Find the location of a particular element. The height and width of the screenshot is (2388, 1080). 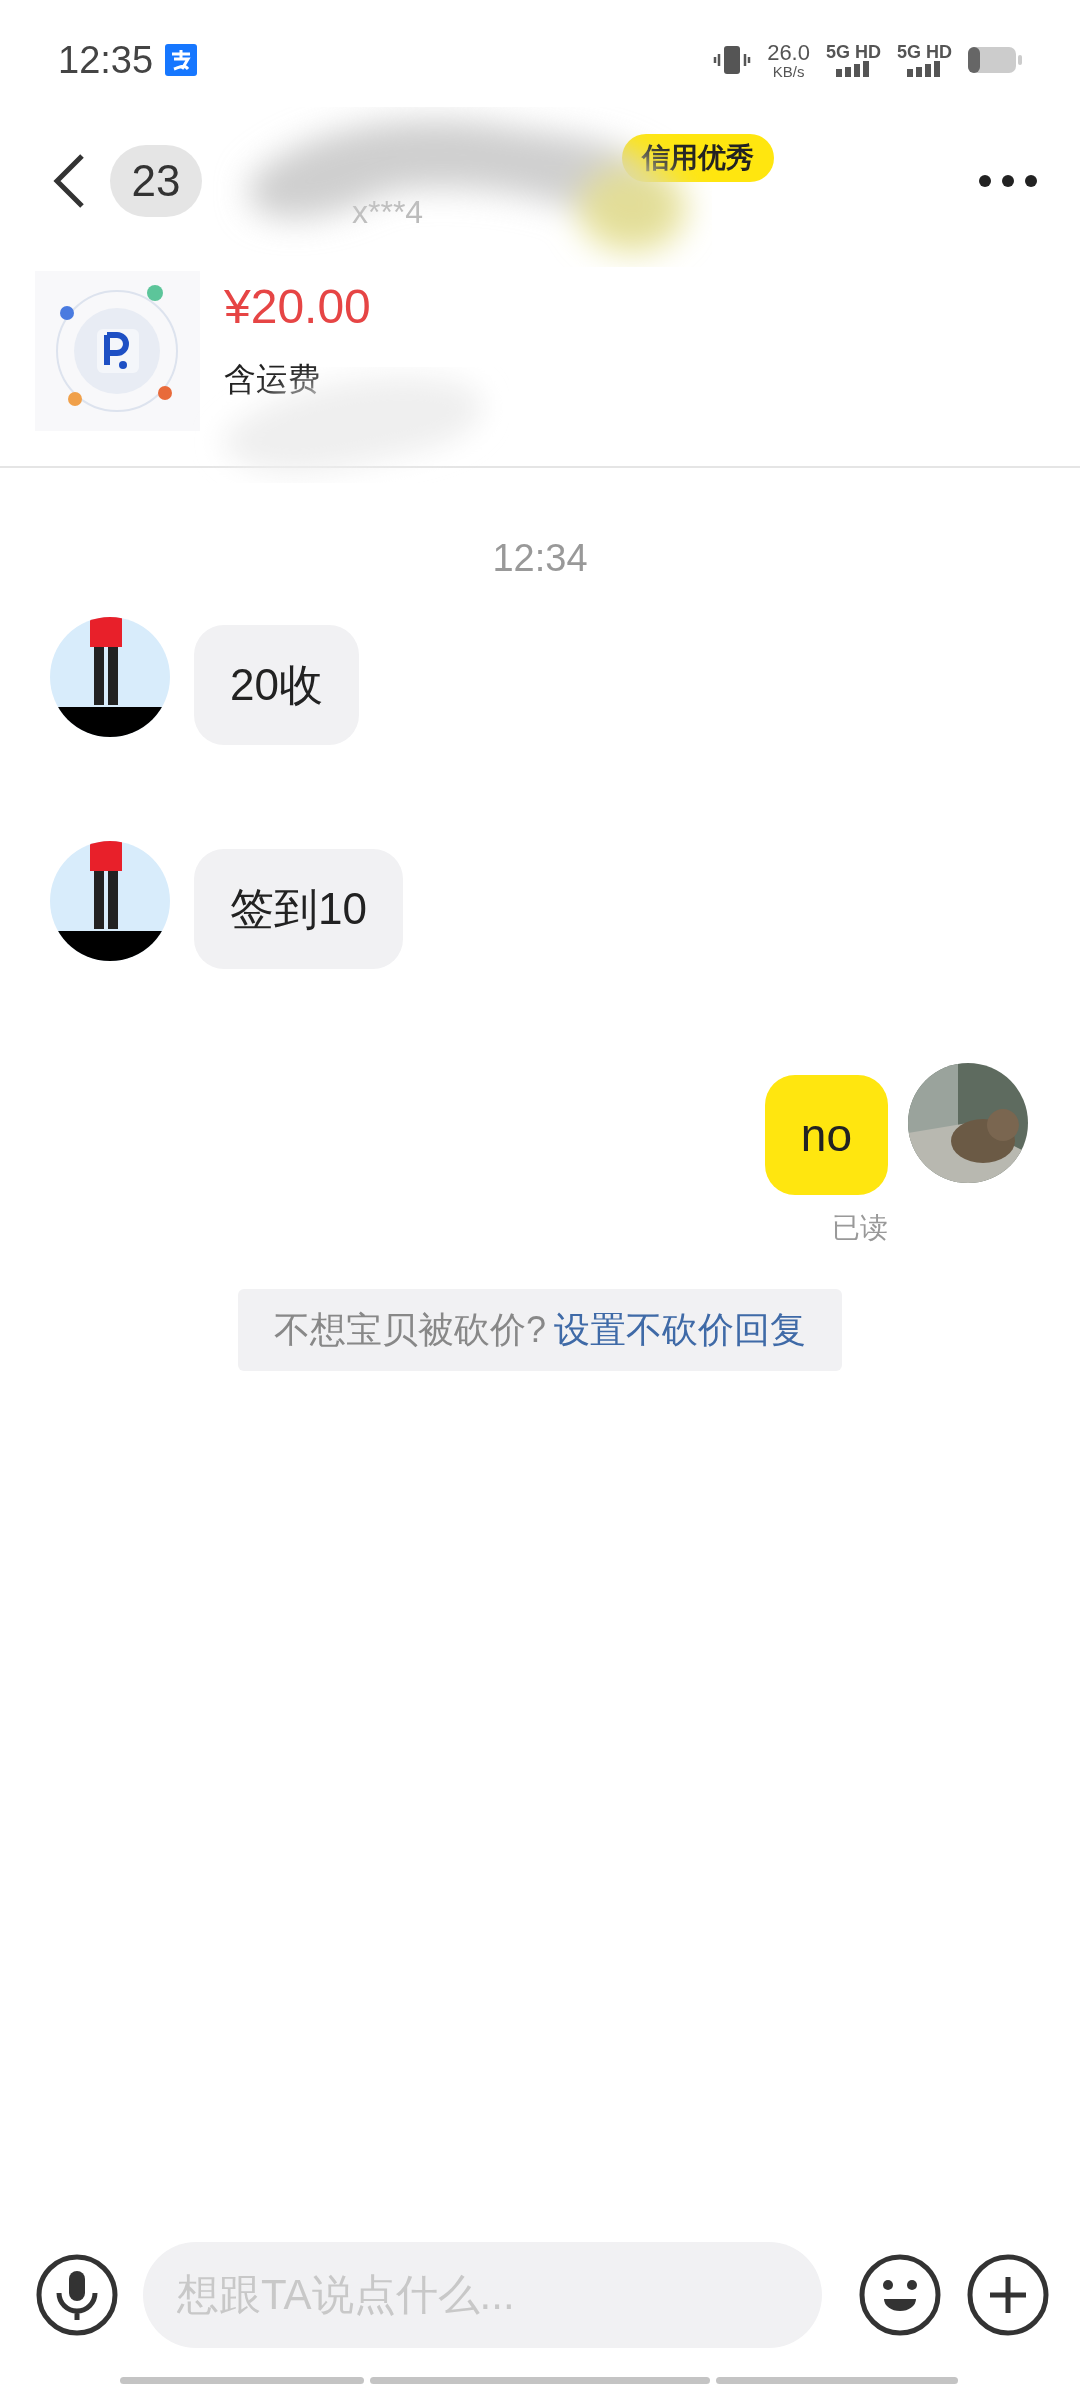

notice-text: 不想宝贝被砍价? is located at coordinates (410, 1330).